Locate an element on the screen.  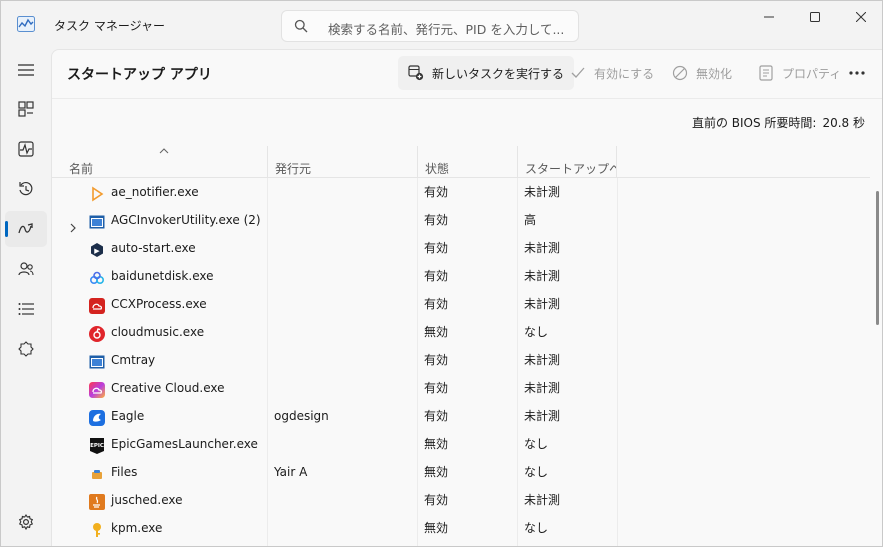
run-new-task-label: 新しいタスクを実行する is located at coordinates (498, 73).